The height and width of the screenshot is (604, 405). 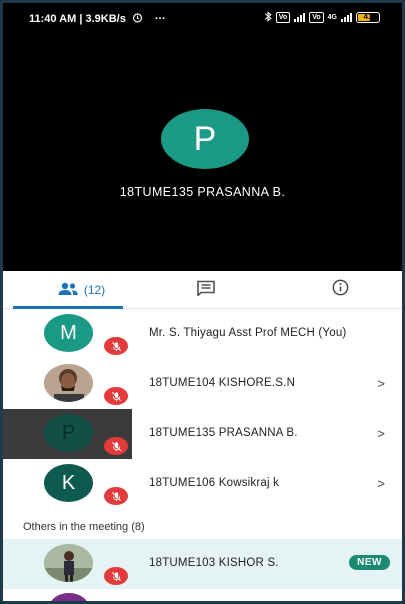 I want to click on network-type: 4G, so click(x=332, y=17).